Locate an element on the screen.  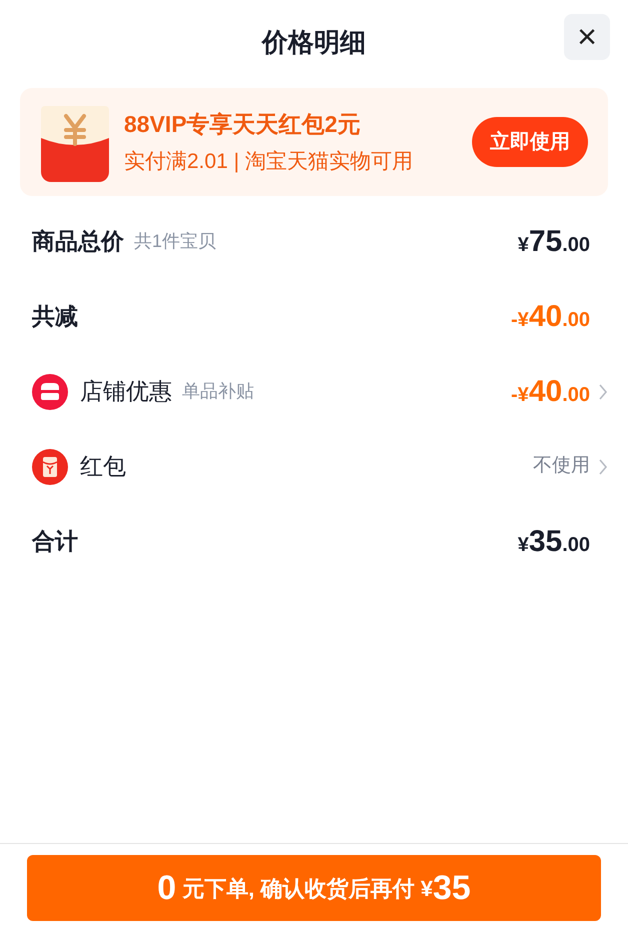
price-amount: ¥35.00 is located at coordinates (554, 542).